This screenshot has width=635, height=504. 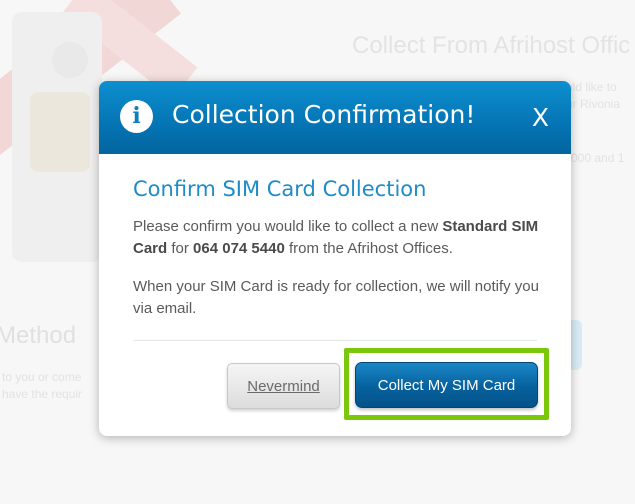 What do you see at coordinates (38, 335) in the screenshot?
I see `background-method-heading: Method` at bounding box center [38, 335].